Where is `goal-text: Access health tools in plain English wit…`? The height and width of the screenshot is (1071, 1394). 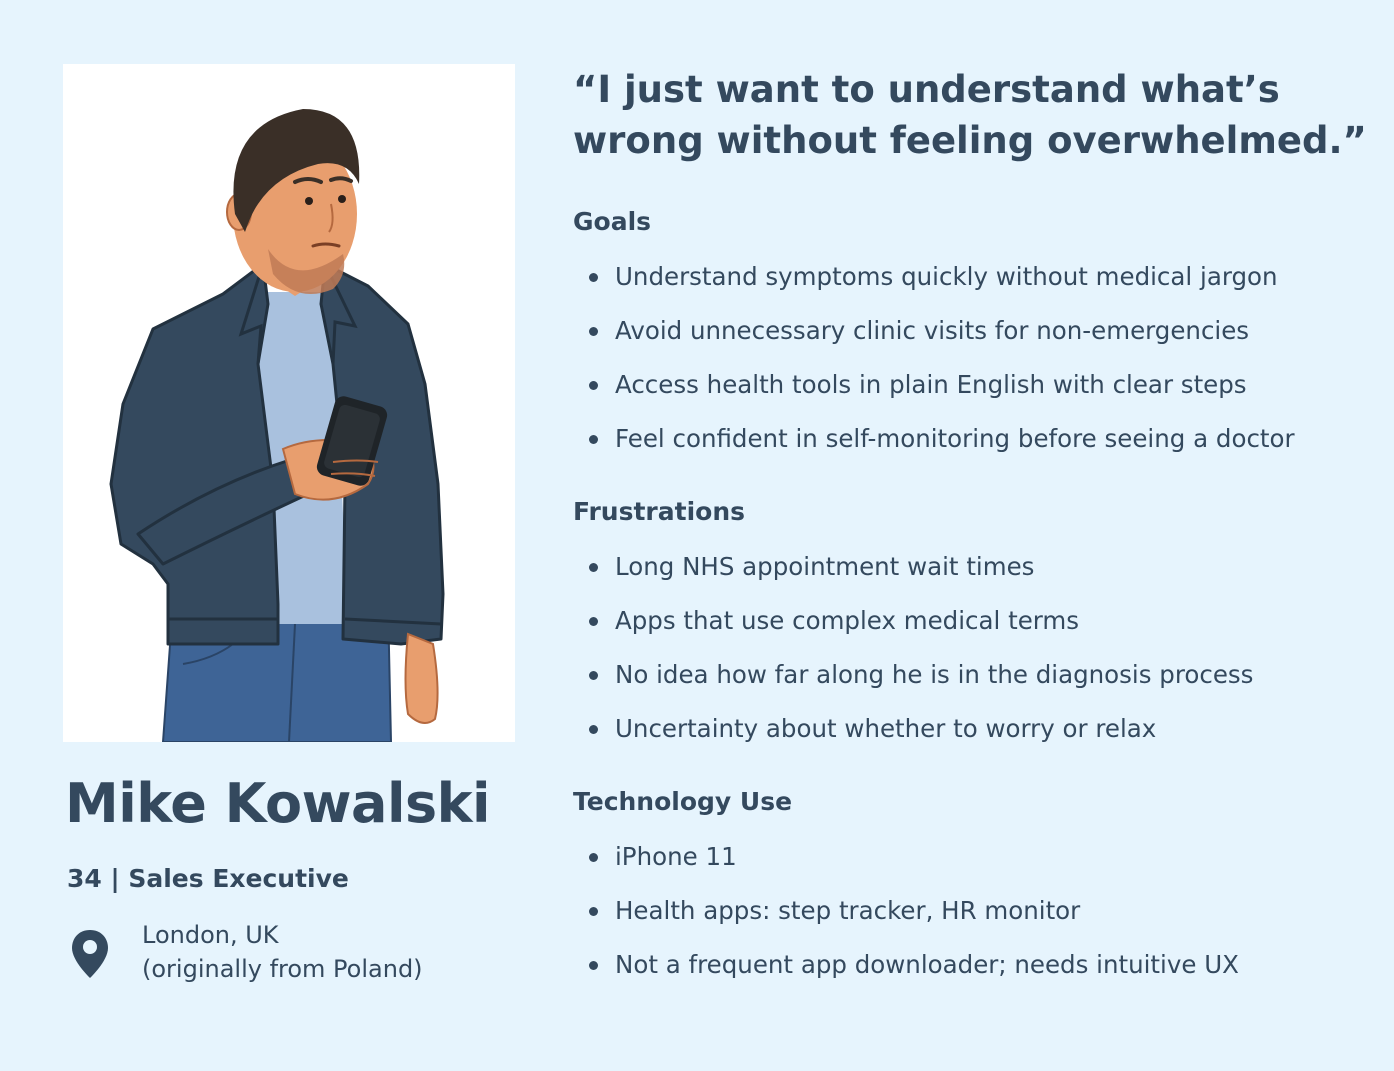 goal-text: Access health tools in plain English wit… is located at coordinates (931, 384).